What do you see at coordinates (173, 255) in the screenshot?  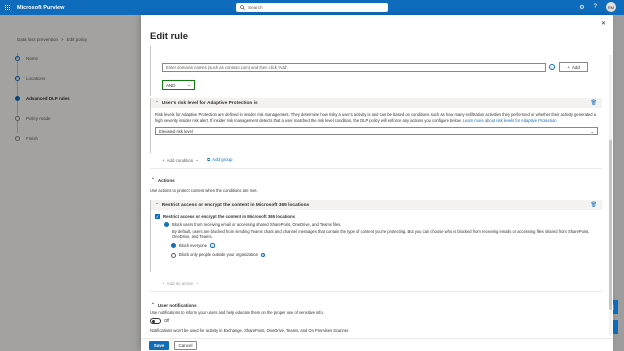 I see `radio-unselected-icon` at bounding box center [173, 255].